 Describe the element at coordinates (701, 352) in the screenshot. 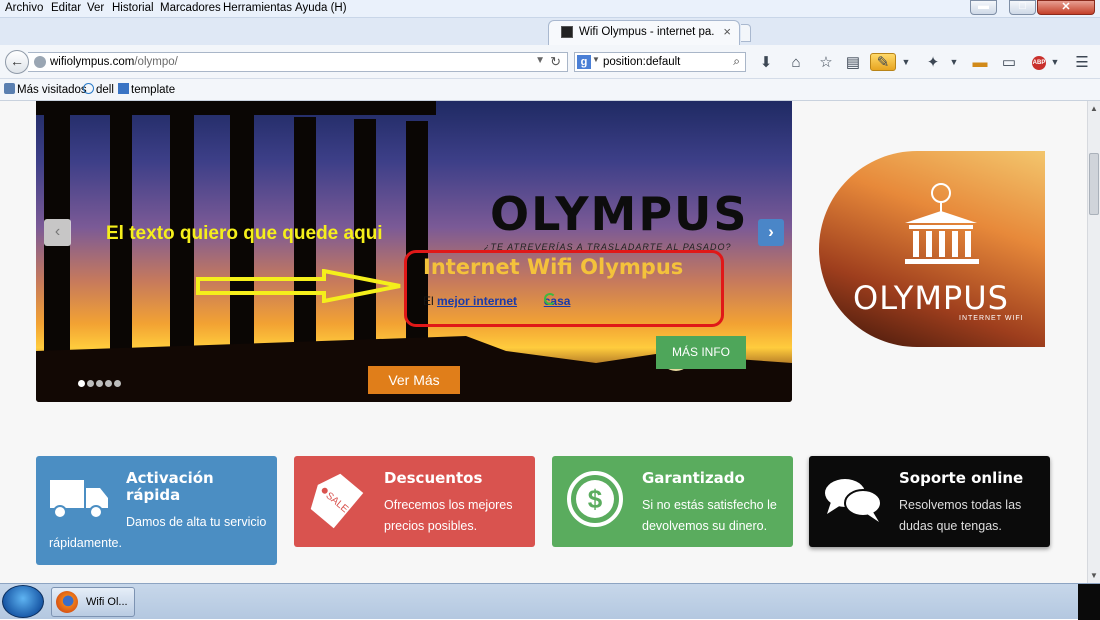

I see `mas-info-button: MÁS INFO` at that location.